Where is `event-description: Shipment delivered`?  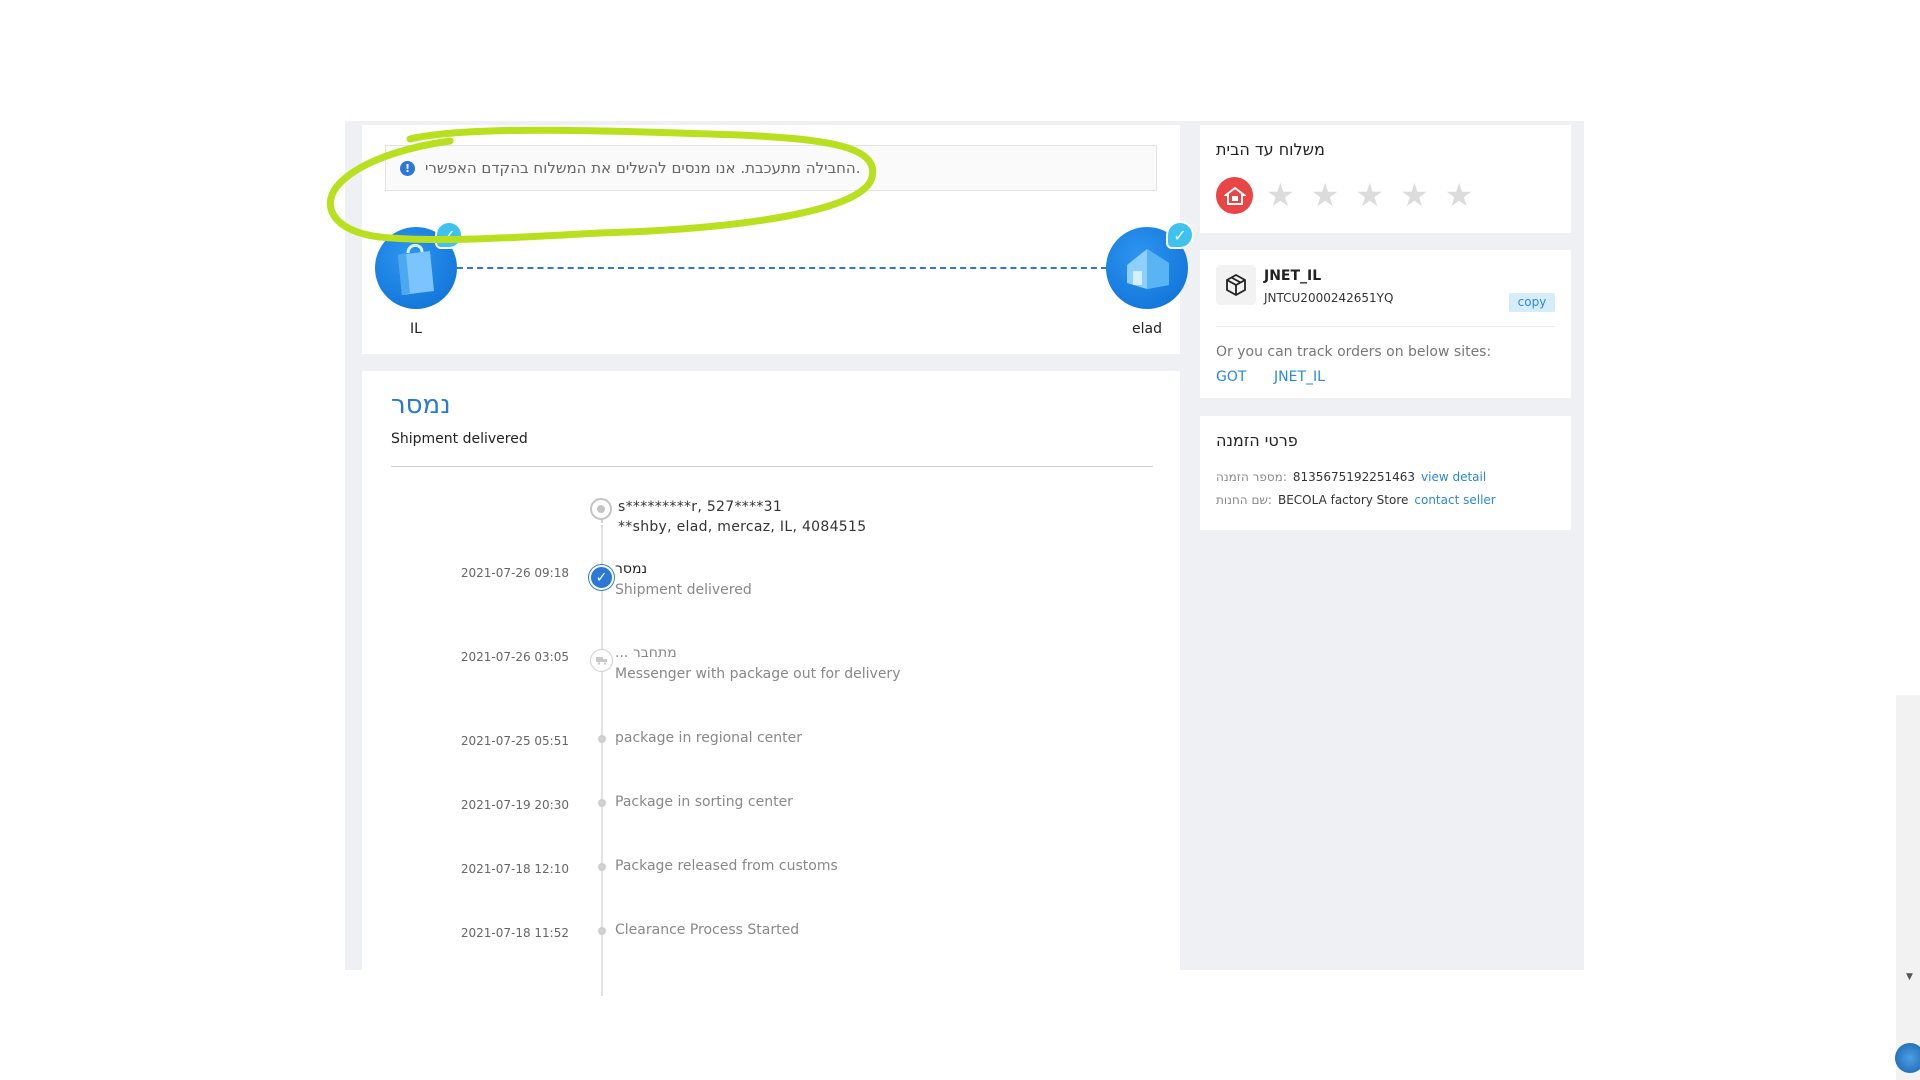
event-description: Shipment delivered is located at coordinates (683, 590).